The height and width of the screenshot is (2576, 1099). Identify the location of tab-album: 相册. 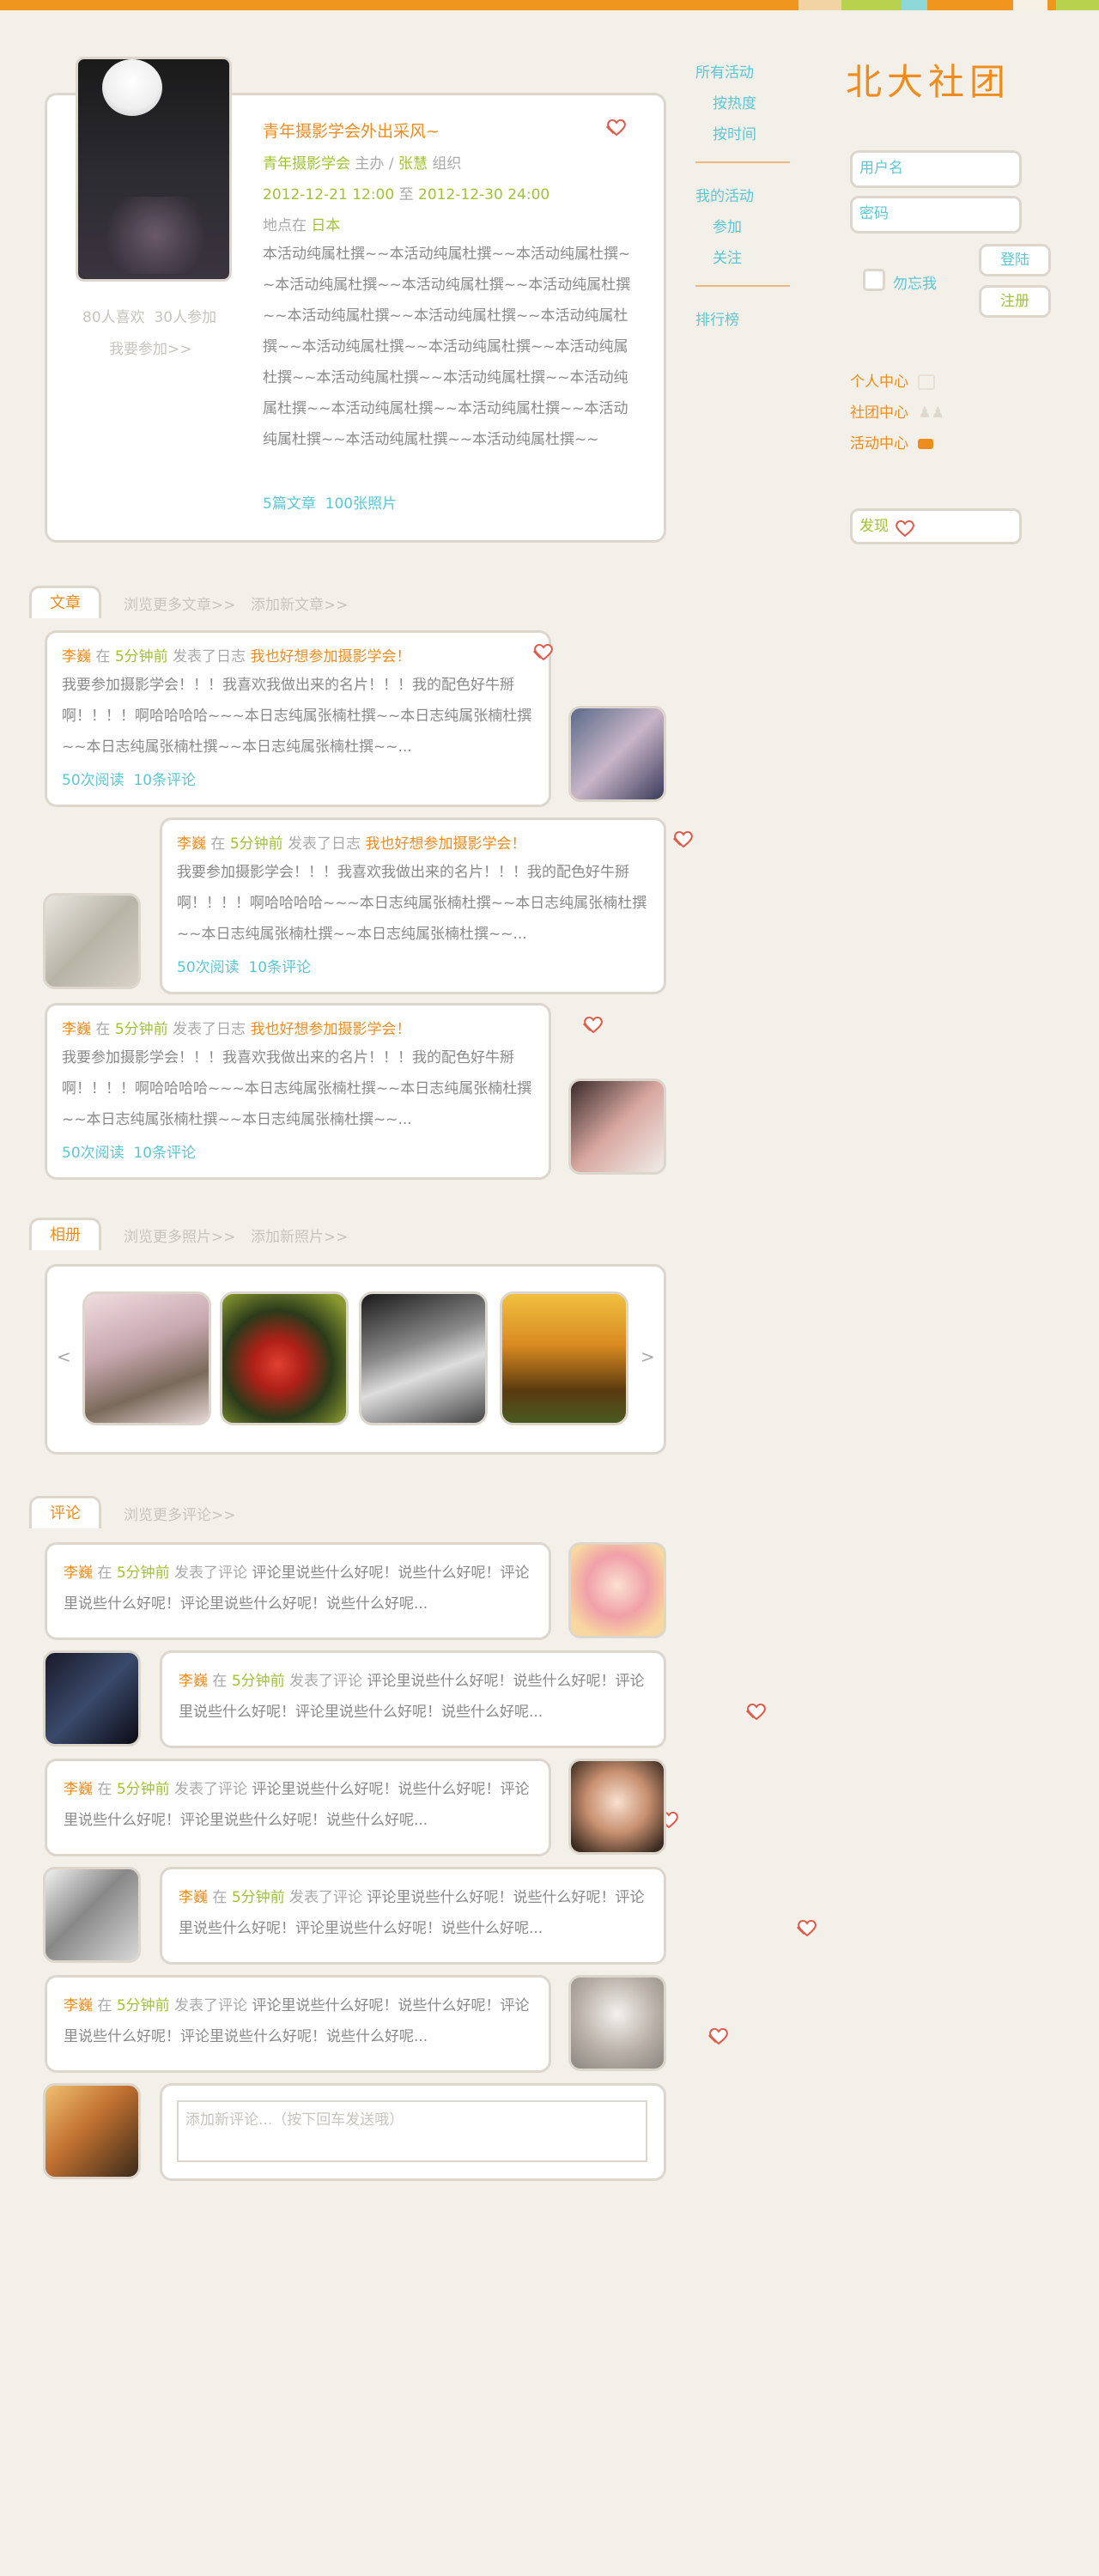
(65, 1234).